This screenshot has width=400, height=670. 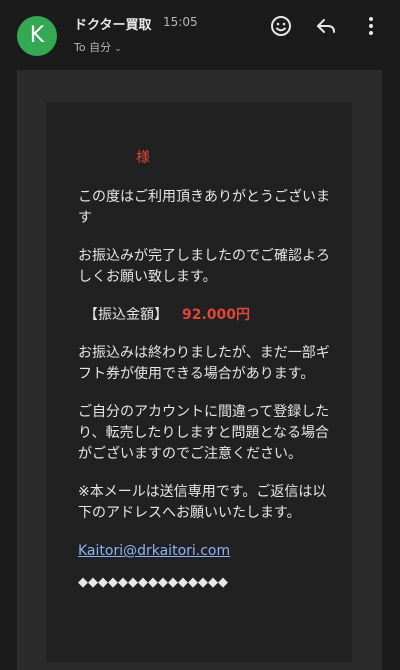 What do you see at coordinates (118, 49) in the screenshot?
I see `chevron-down-icon: ⌄` at bounding box center [118, 49].